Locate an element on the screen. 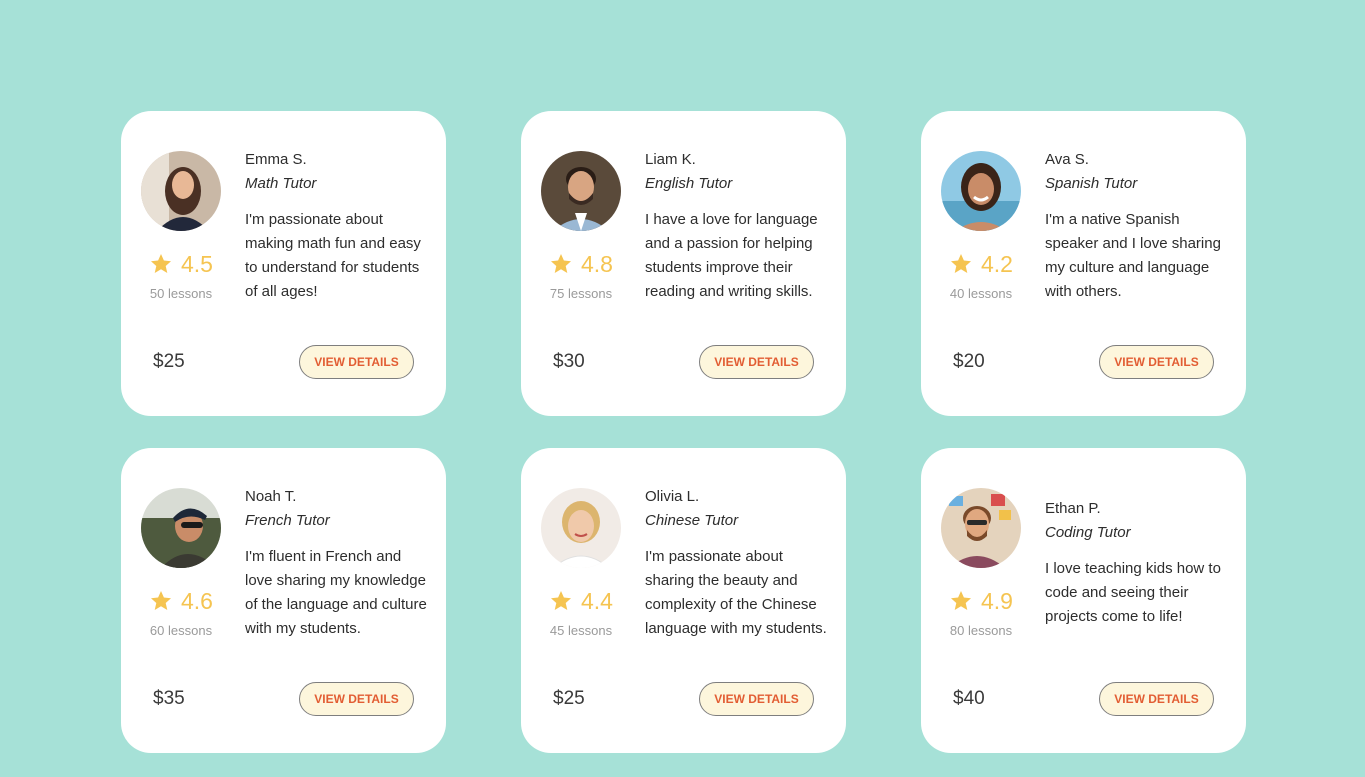 The width and height of the screenshot is (1365, 777). tutor-name: Emma S. is located at coordinates (276, 159).